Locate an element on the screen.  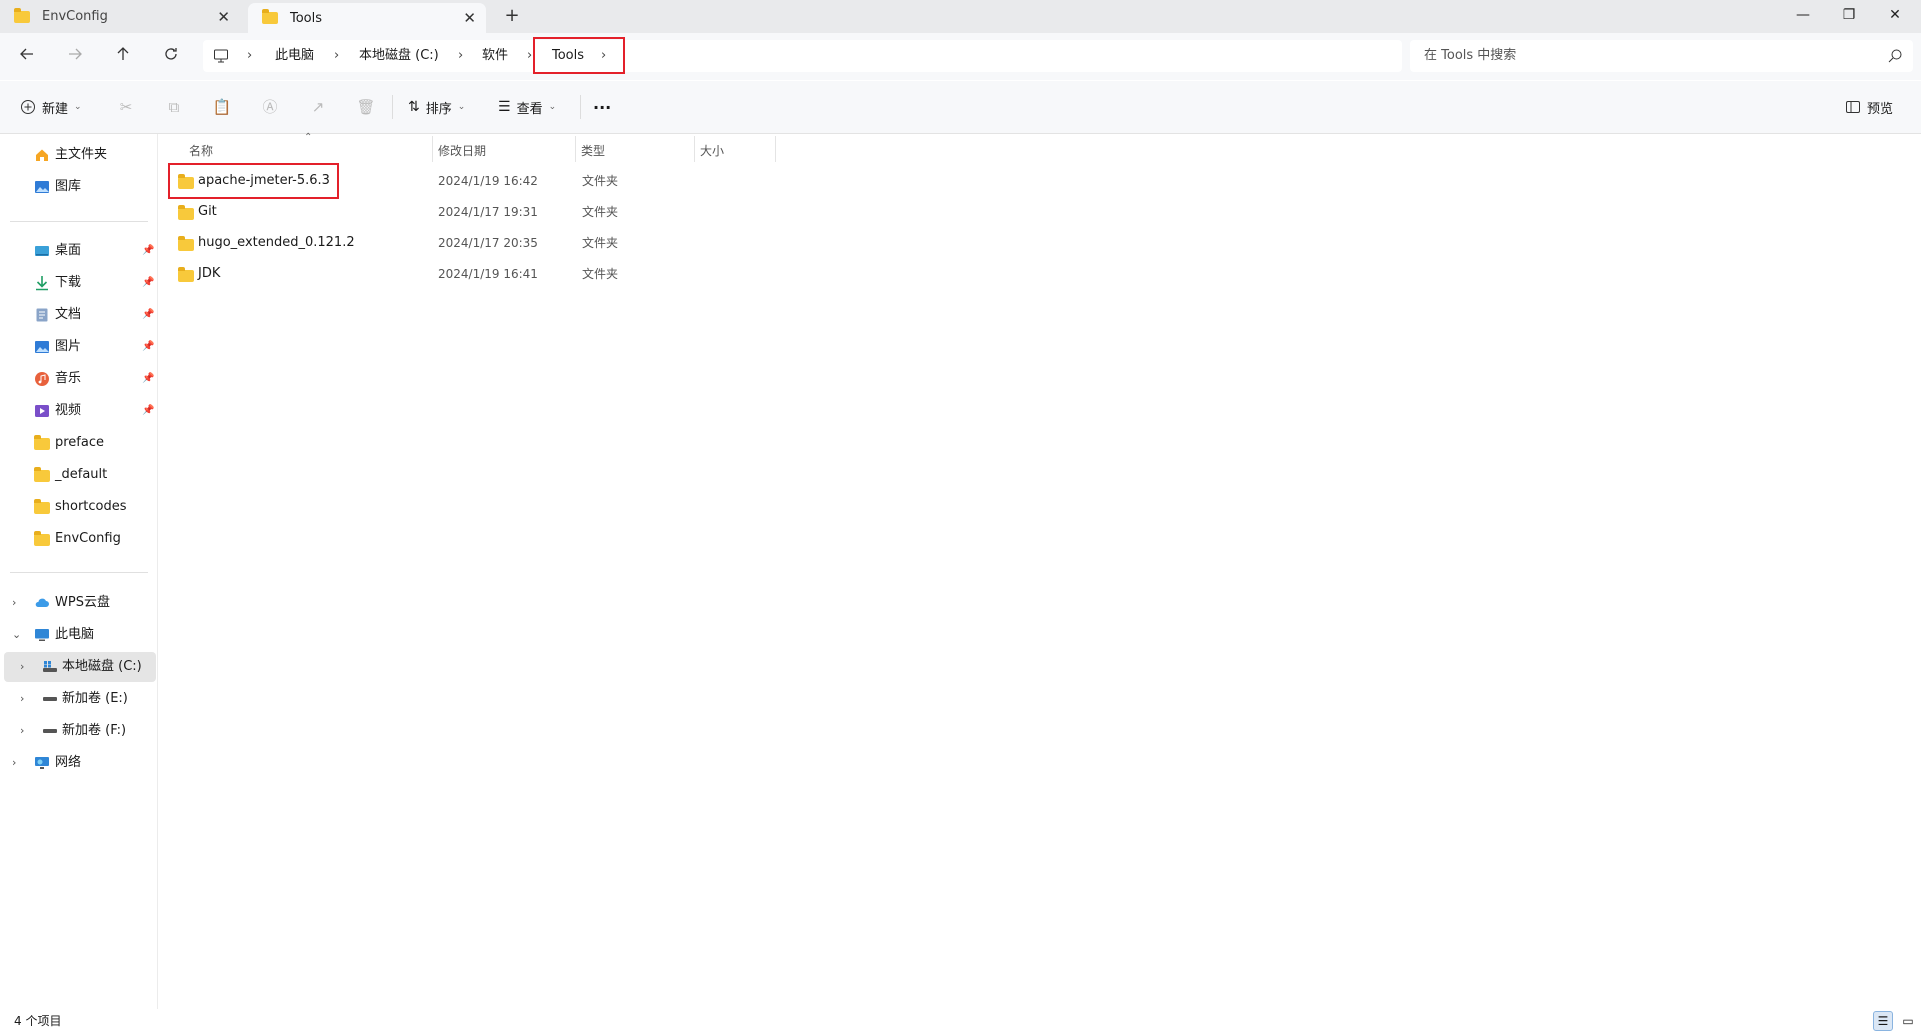
column-header-modified: 修改日期 is located at coordinates (462, 151).